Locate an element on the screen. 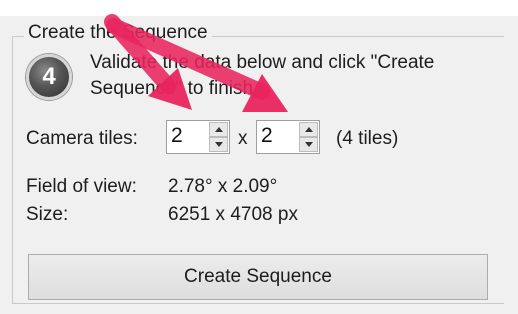 The height and width of the screenshot is (314, 518). field-of-view-value: 2.78° x 2.09° is located at coordinates (223, 186).